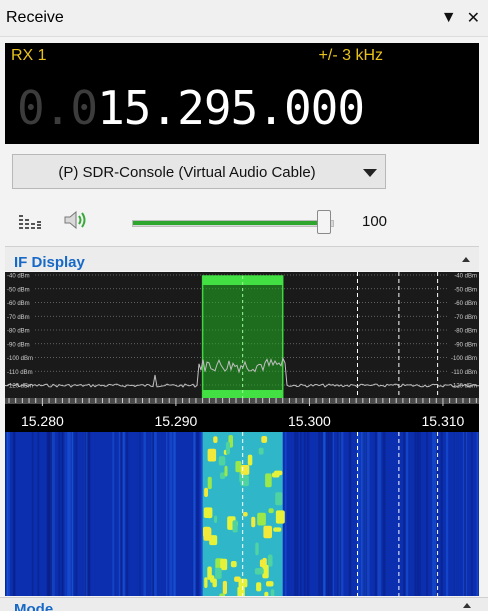 This screenshot has height=611, width=488. I want to click on if-display-header: IF Display, so click(242, 258).